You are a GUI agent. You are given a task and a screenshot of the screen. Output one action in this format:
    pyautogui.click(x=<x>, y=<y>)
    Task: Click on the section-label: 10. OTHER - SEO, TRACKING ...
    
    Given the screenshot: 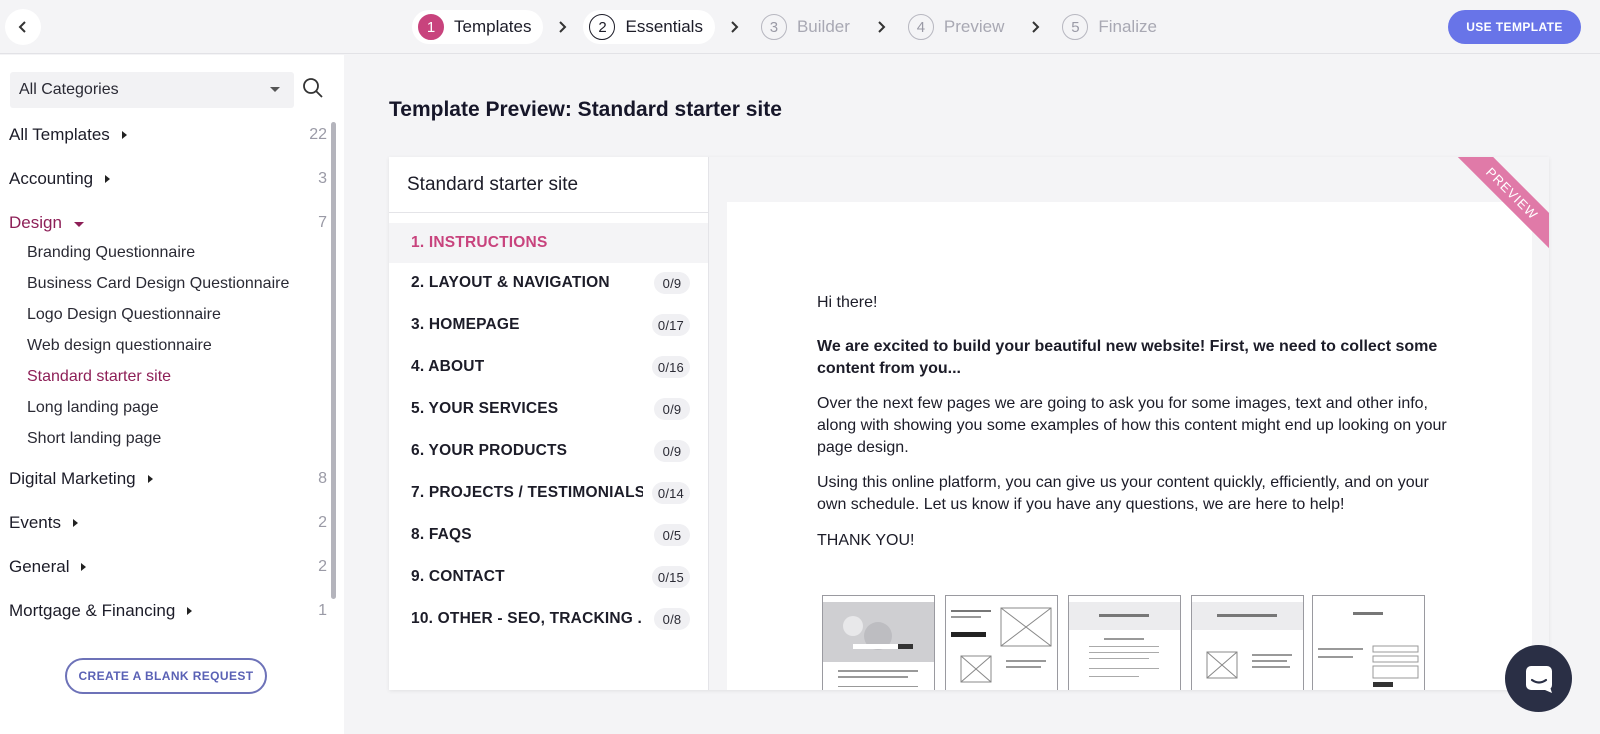 What is the action you would take?
    pyautogui.click(x=527, y=618)
    